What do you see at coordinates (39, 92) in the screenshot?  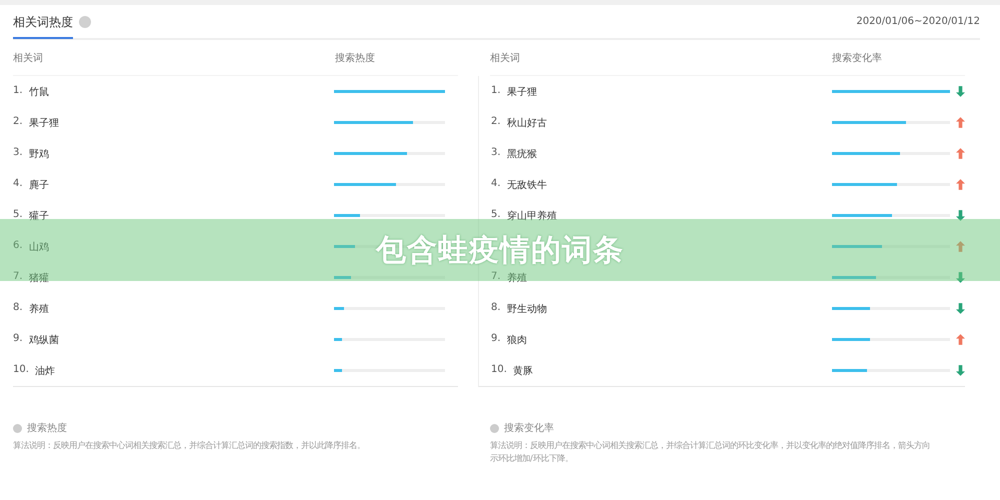 I see `keyword: 竹鼠` at bounding box center [39, 92].